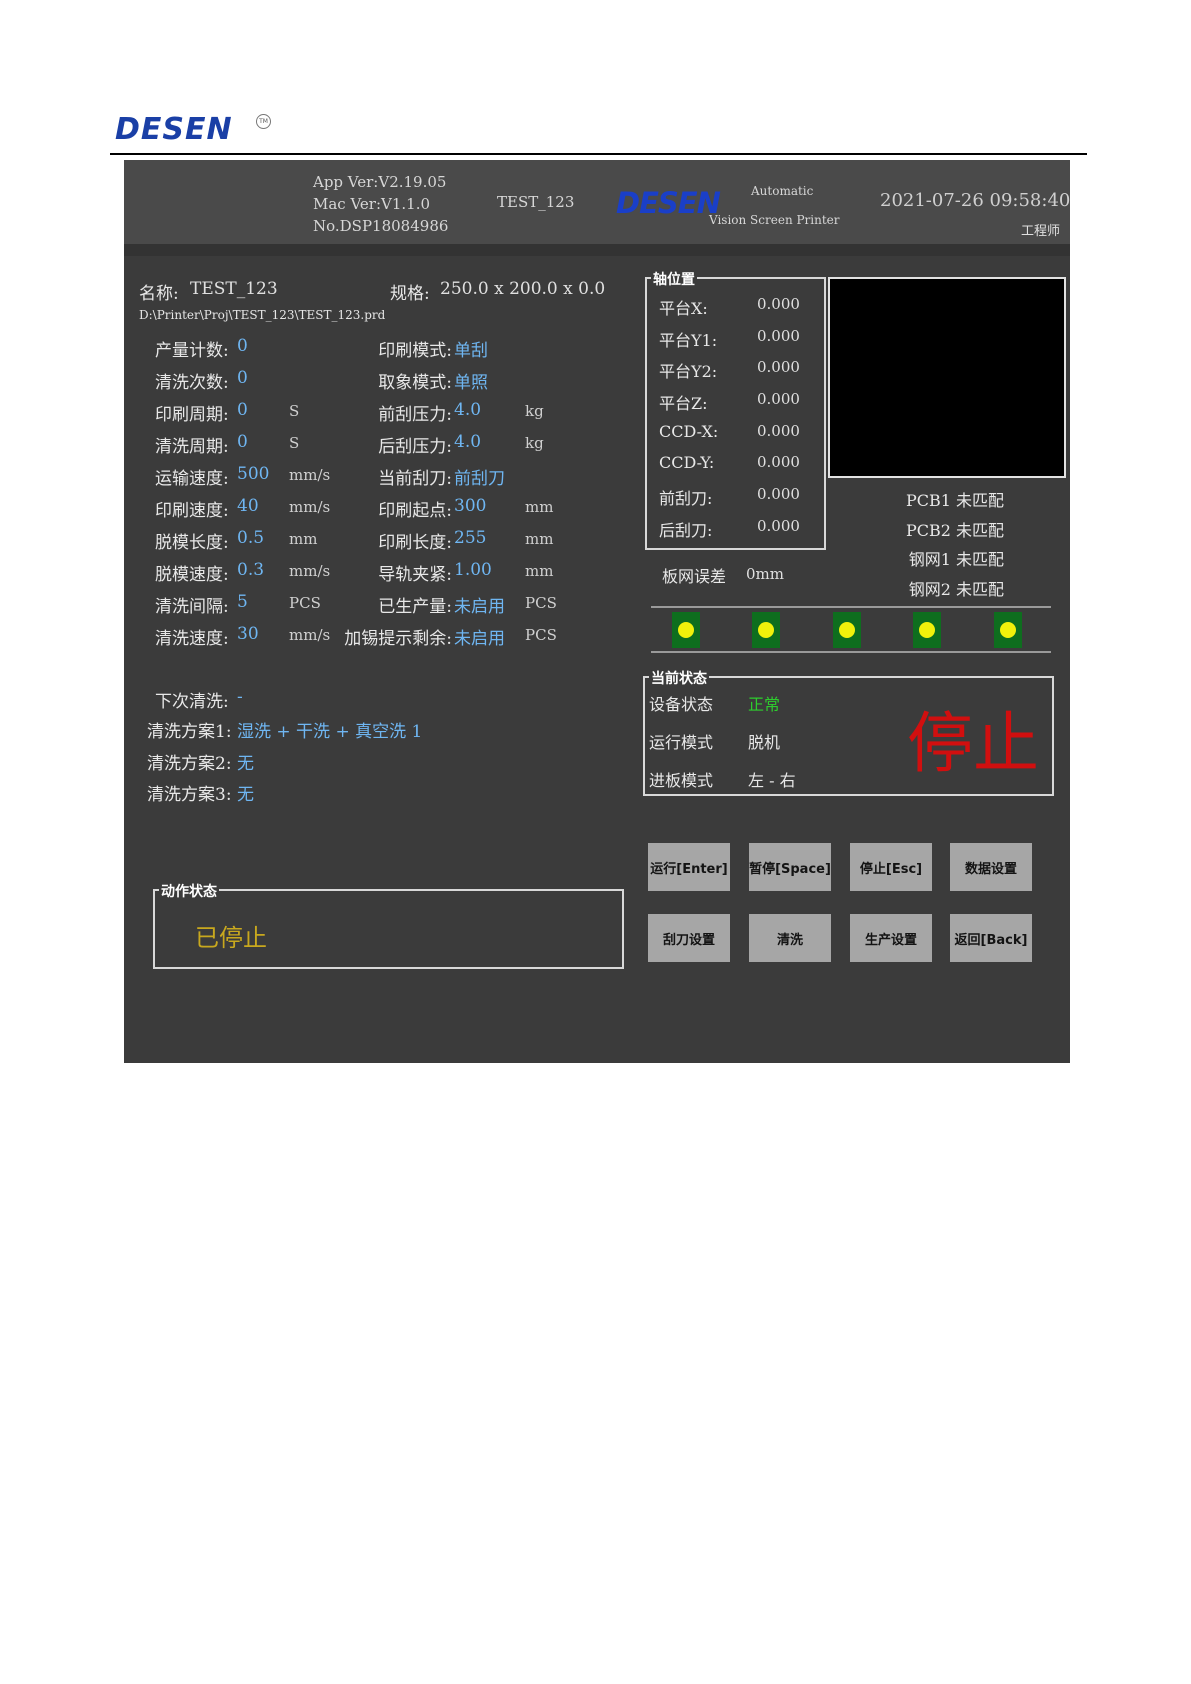 The height and width of the screenshot is (1684, 1191). Describe the element at coordinates (689, 867) in the screenshot. I see `run-button: 运行[Enter]` at that location.